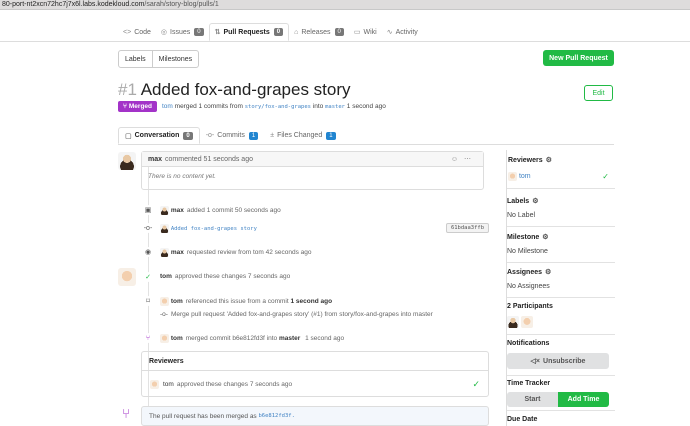  What do you see at coordinates (529, 279) in the screenshot?
I see `sidebar-assignees: Assignees ⚙ No Assignees` at bounding box center [529, 279].